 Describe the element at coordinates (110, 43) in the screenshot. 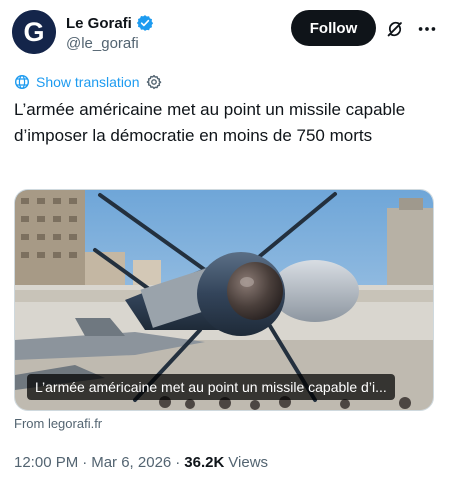

I see `author-handle: @le_gorafi` at that location.